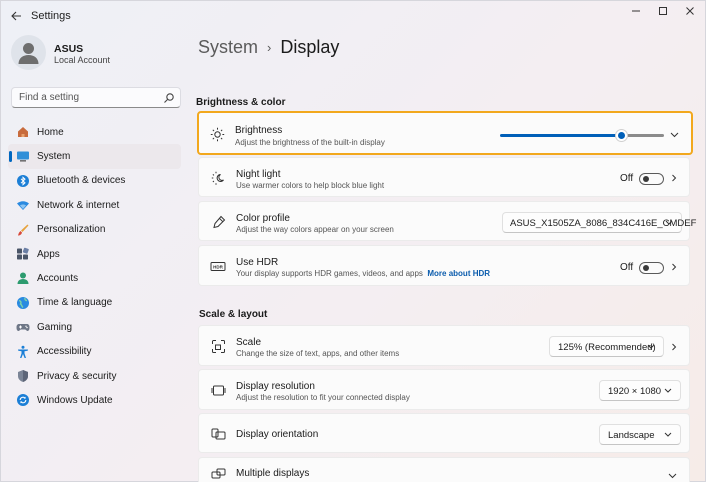 The width and height of the screenshot is (706, 482). I want to click on minimize-icon, so click(636, 11).